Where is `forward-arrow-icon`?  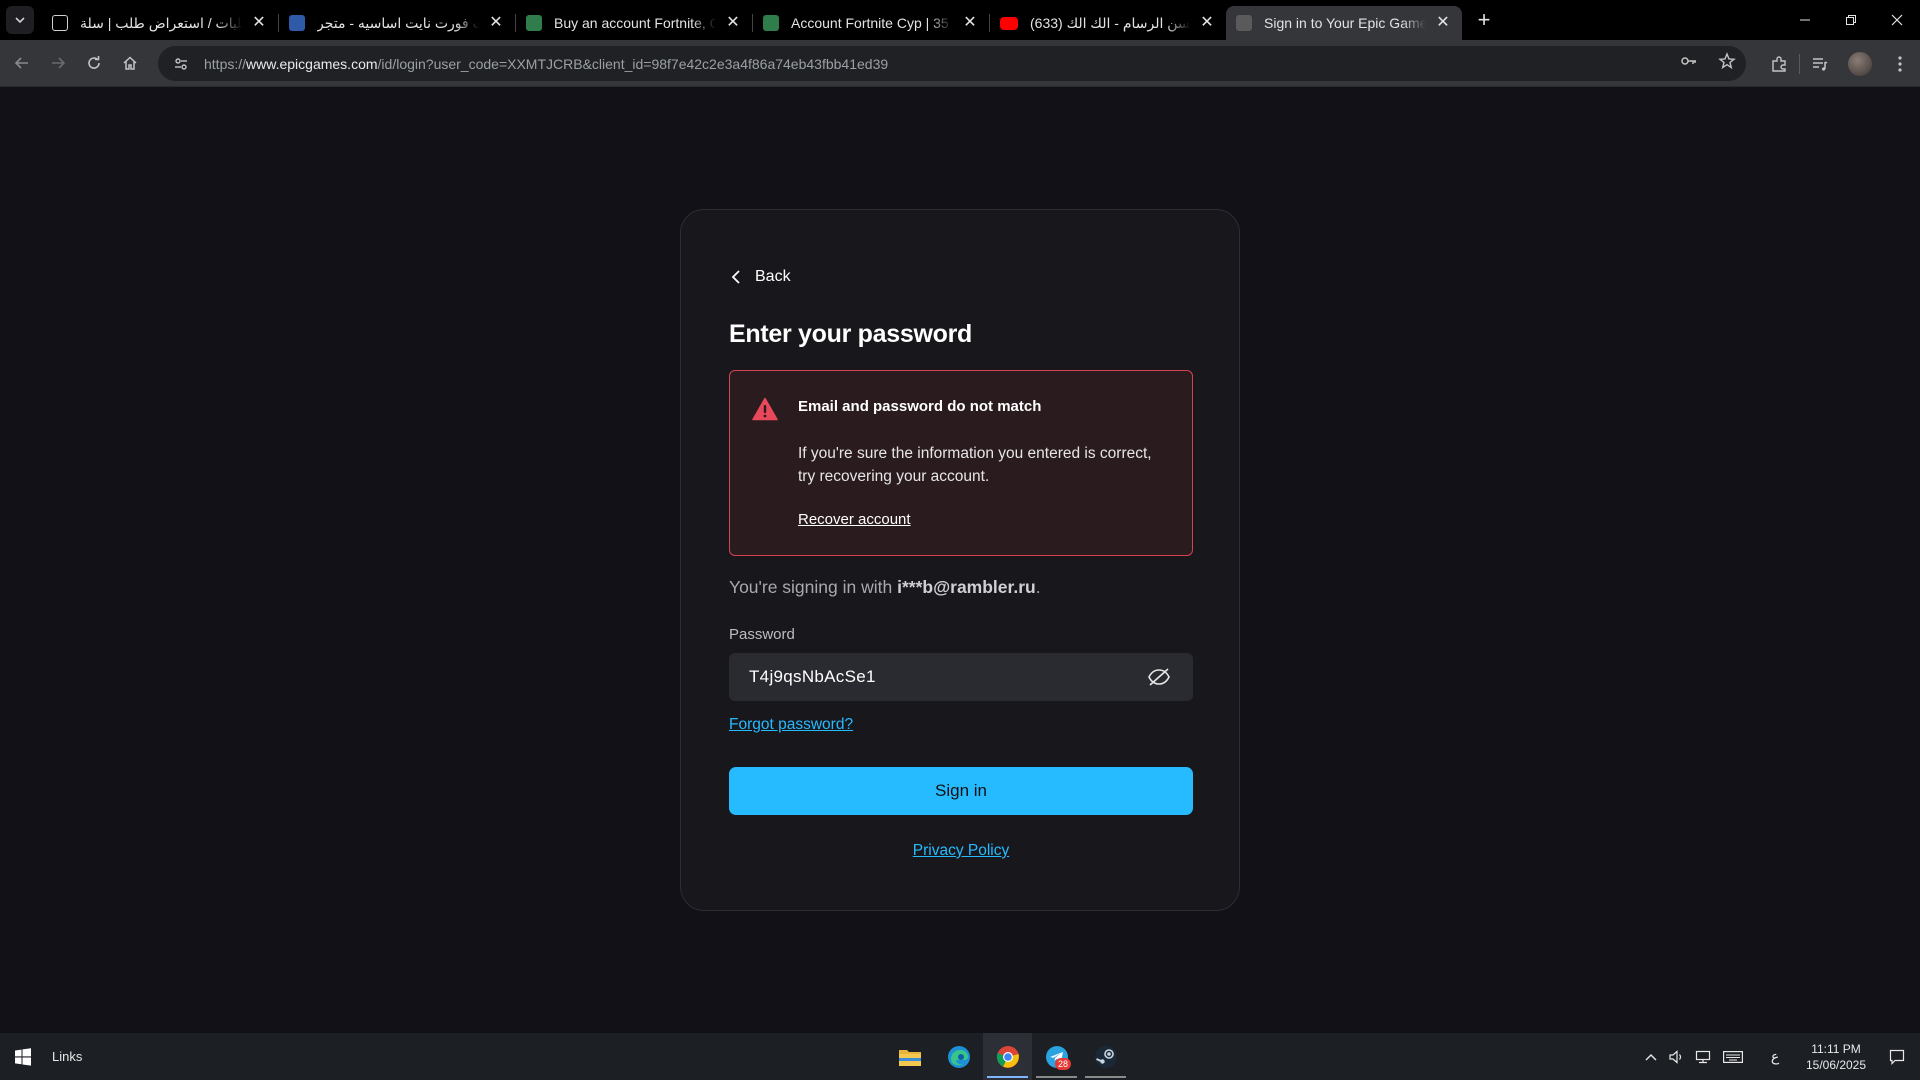 forward-arrow-icon is located at coordinates (58, 63).